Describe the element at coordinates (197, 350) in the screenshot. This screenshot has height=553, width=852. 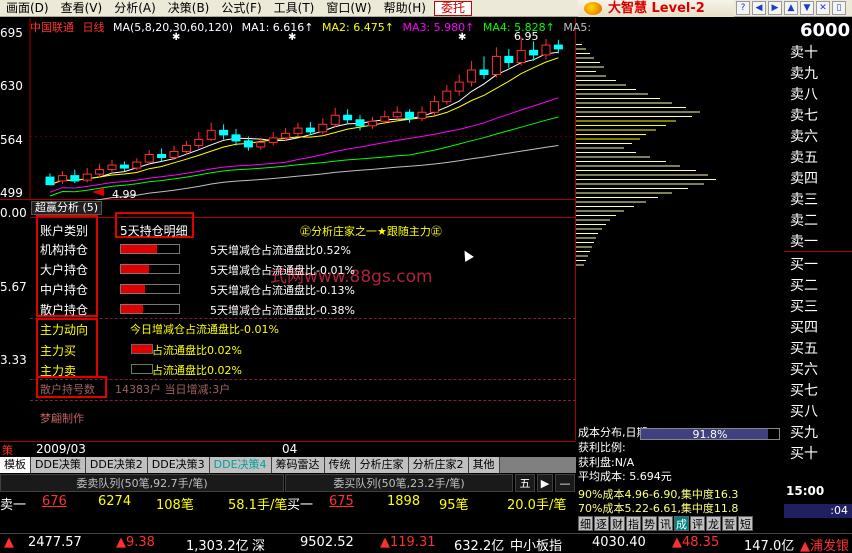
I see `main-buy-text: 占流通盘比0.02%` at that location.